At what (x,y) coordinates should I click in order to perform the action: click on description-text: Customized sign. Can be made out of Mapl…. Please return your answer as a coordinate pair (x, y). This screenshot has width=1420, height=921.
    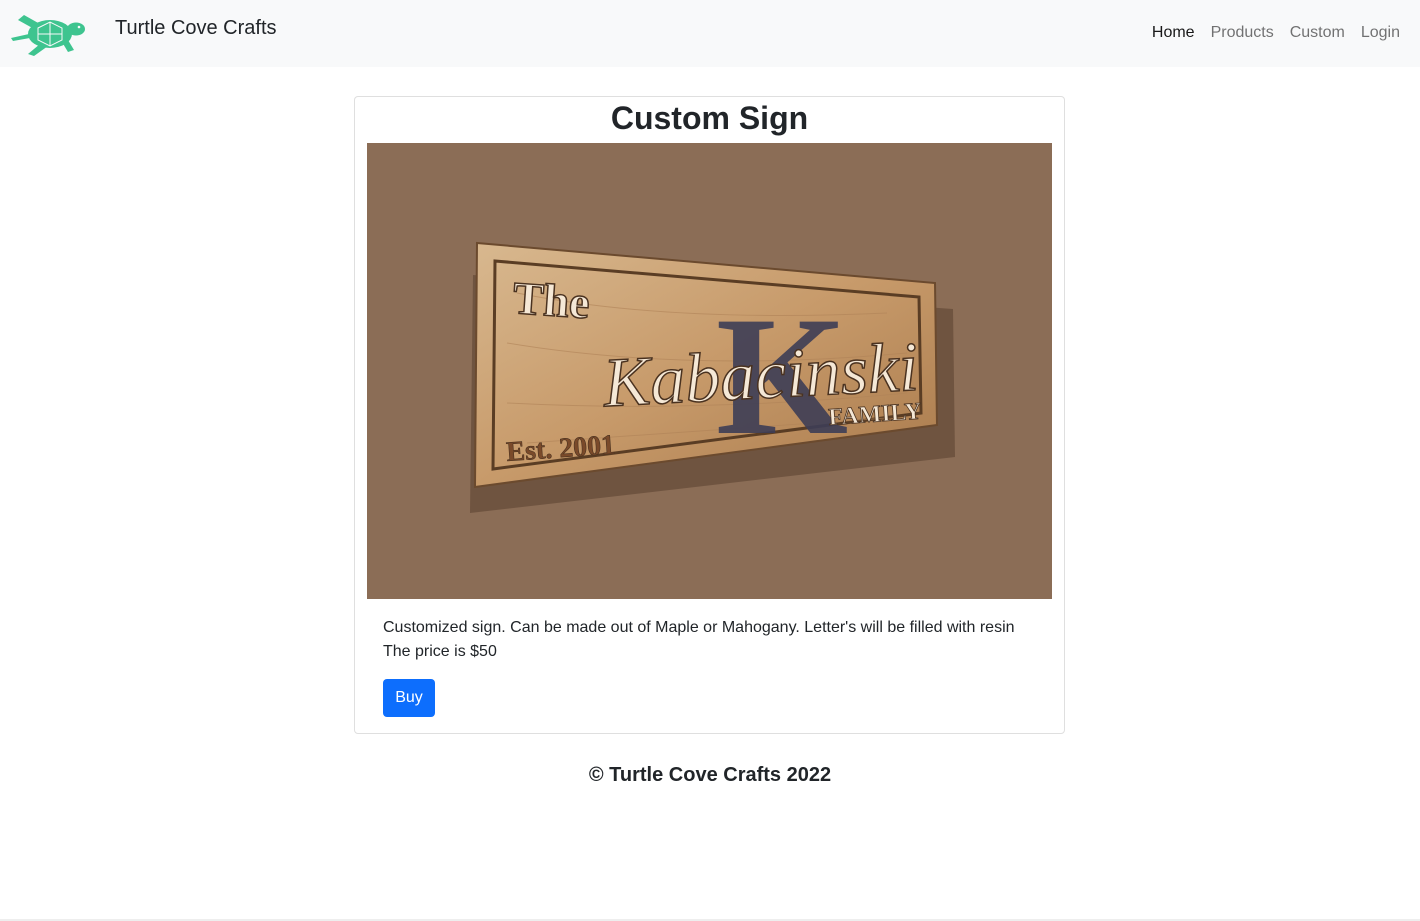
    Looking at the image, I should click on (699, 627).